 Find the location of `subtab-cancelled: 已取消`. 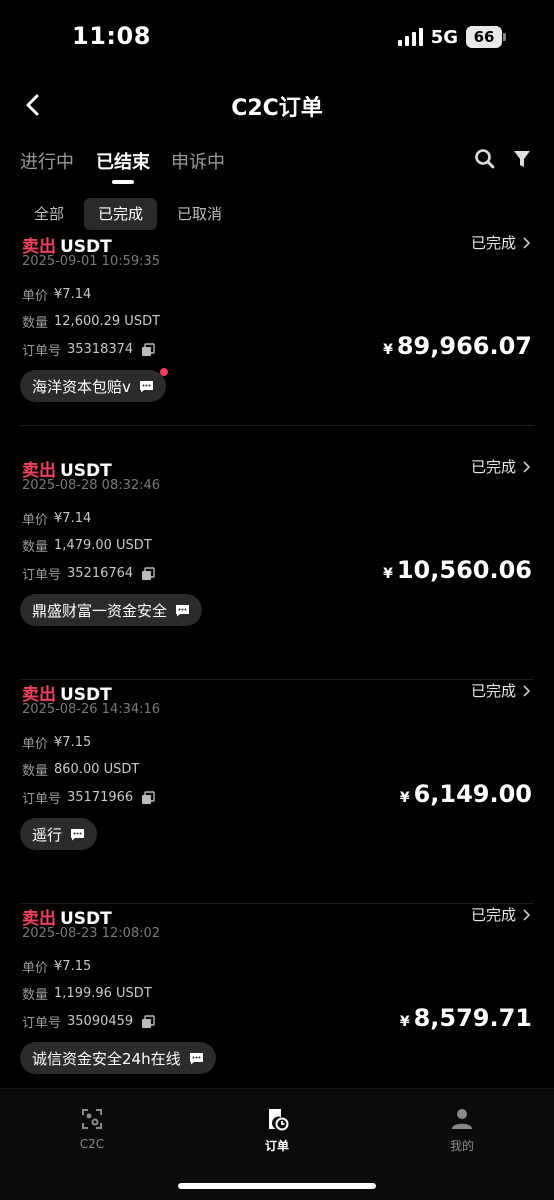

subtab-cancelled: 已取消 is located at coordinates (199, 214).